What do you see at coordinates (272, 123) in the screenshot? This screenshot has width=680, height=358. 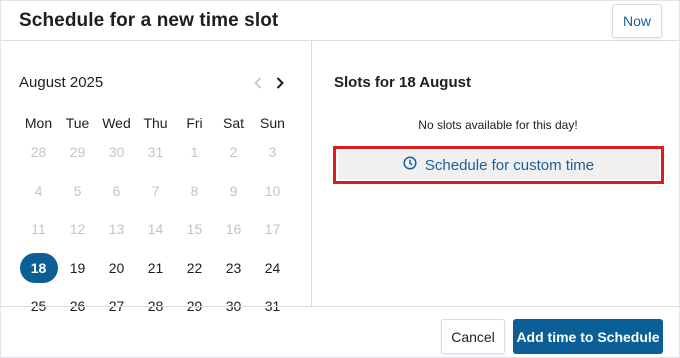 I see `weekday-label: Sun` at bounding box center [272, 123].